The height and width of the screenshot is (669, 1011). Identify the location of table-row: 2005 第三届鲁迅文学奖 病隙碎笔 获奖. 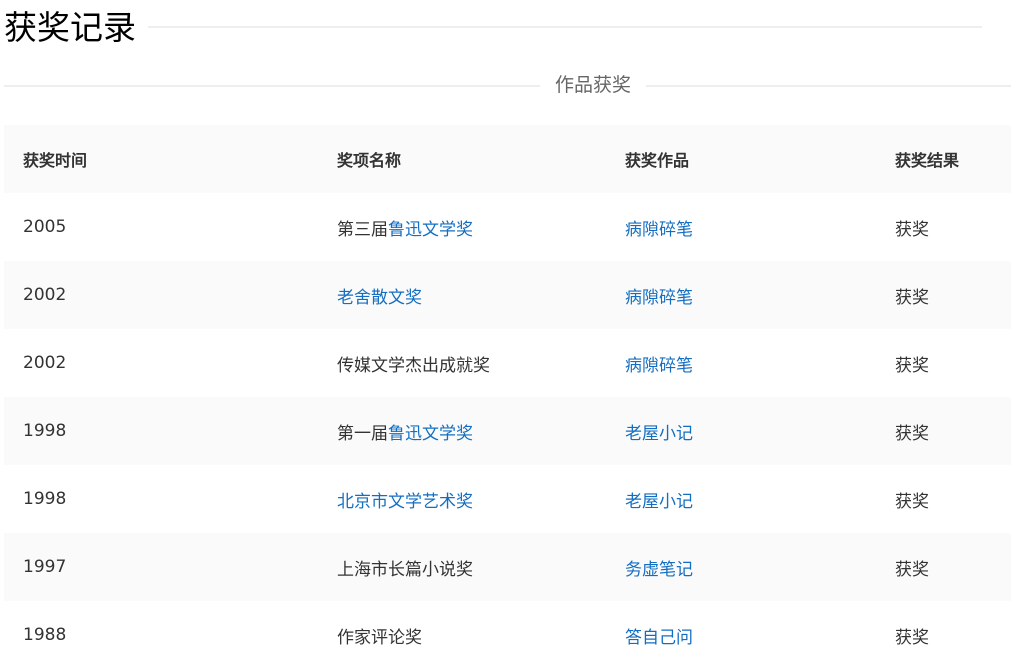
(507, 227).